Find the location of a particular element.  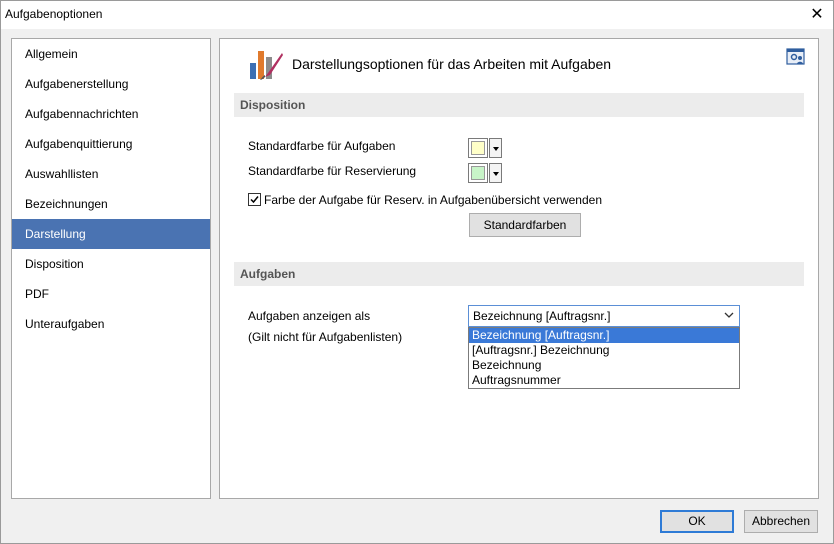

sidebar-item-disposition: Disposition is located at coordinates (111, 264).